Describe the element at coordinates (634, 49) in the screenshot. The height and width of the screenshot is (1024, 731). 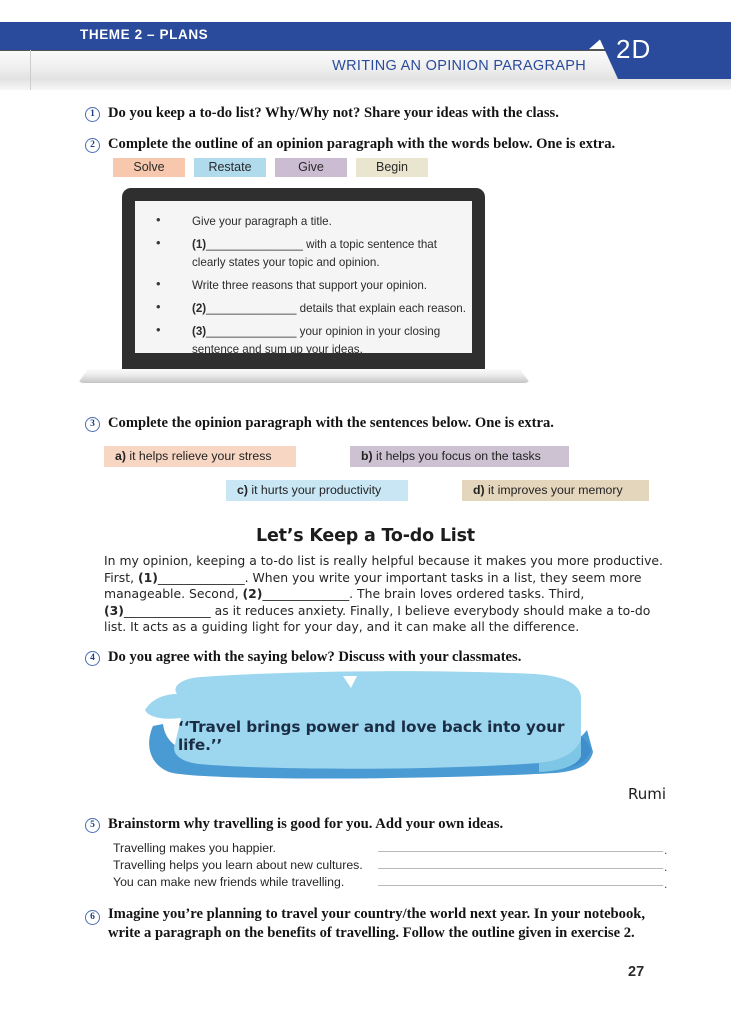
I see `header-unit-code: 2D` at that location.